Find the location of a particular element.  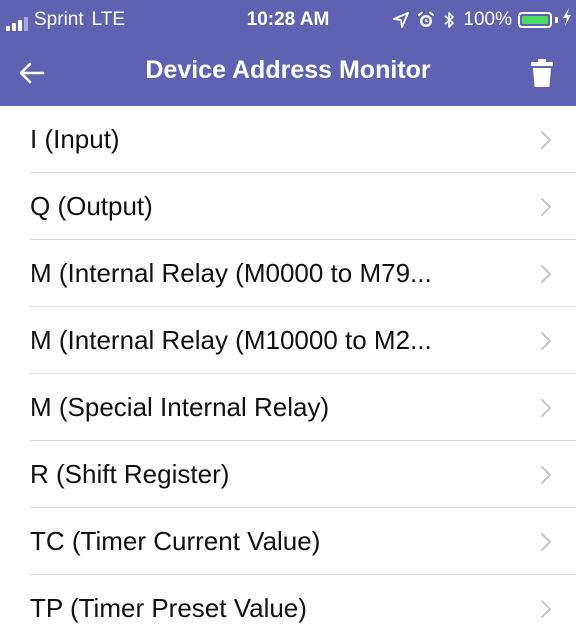

list-item-shift-register: R (Shift Register) is located at coordinates (288, 474).